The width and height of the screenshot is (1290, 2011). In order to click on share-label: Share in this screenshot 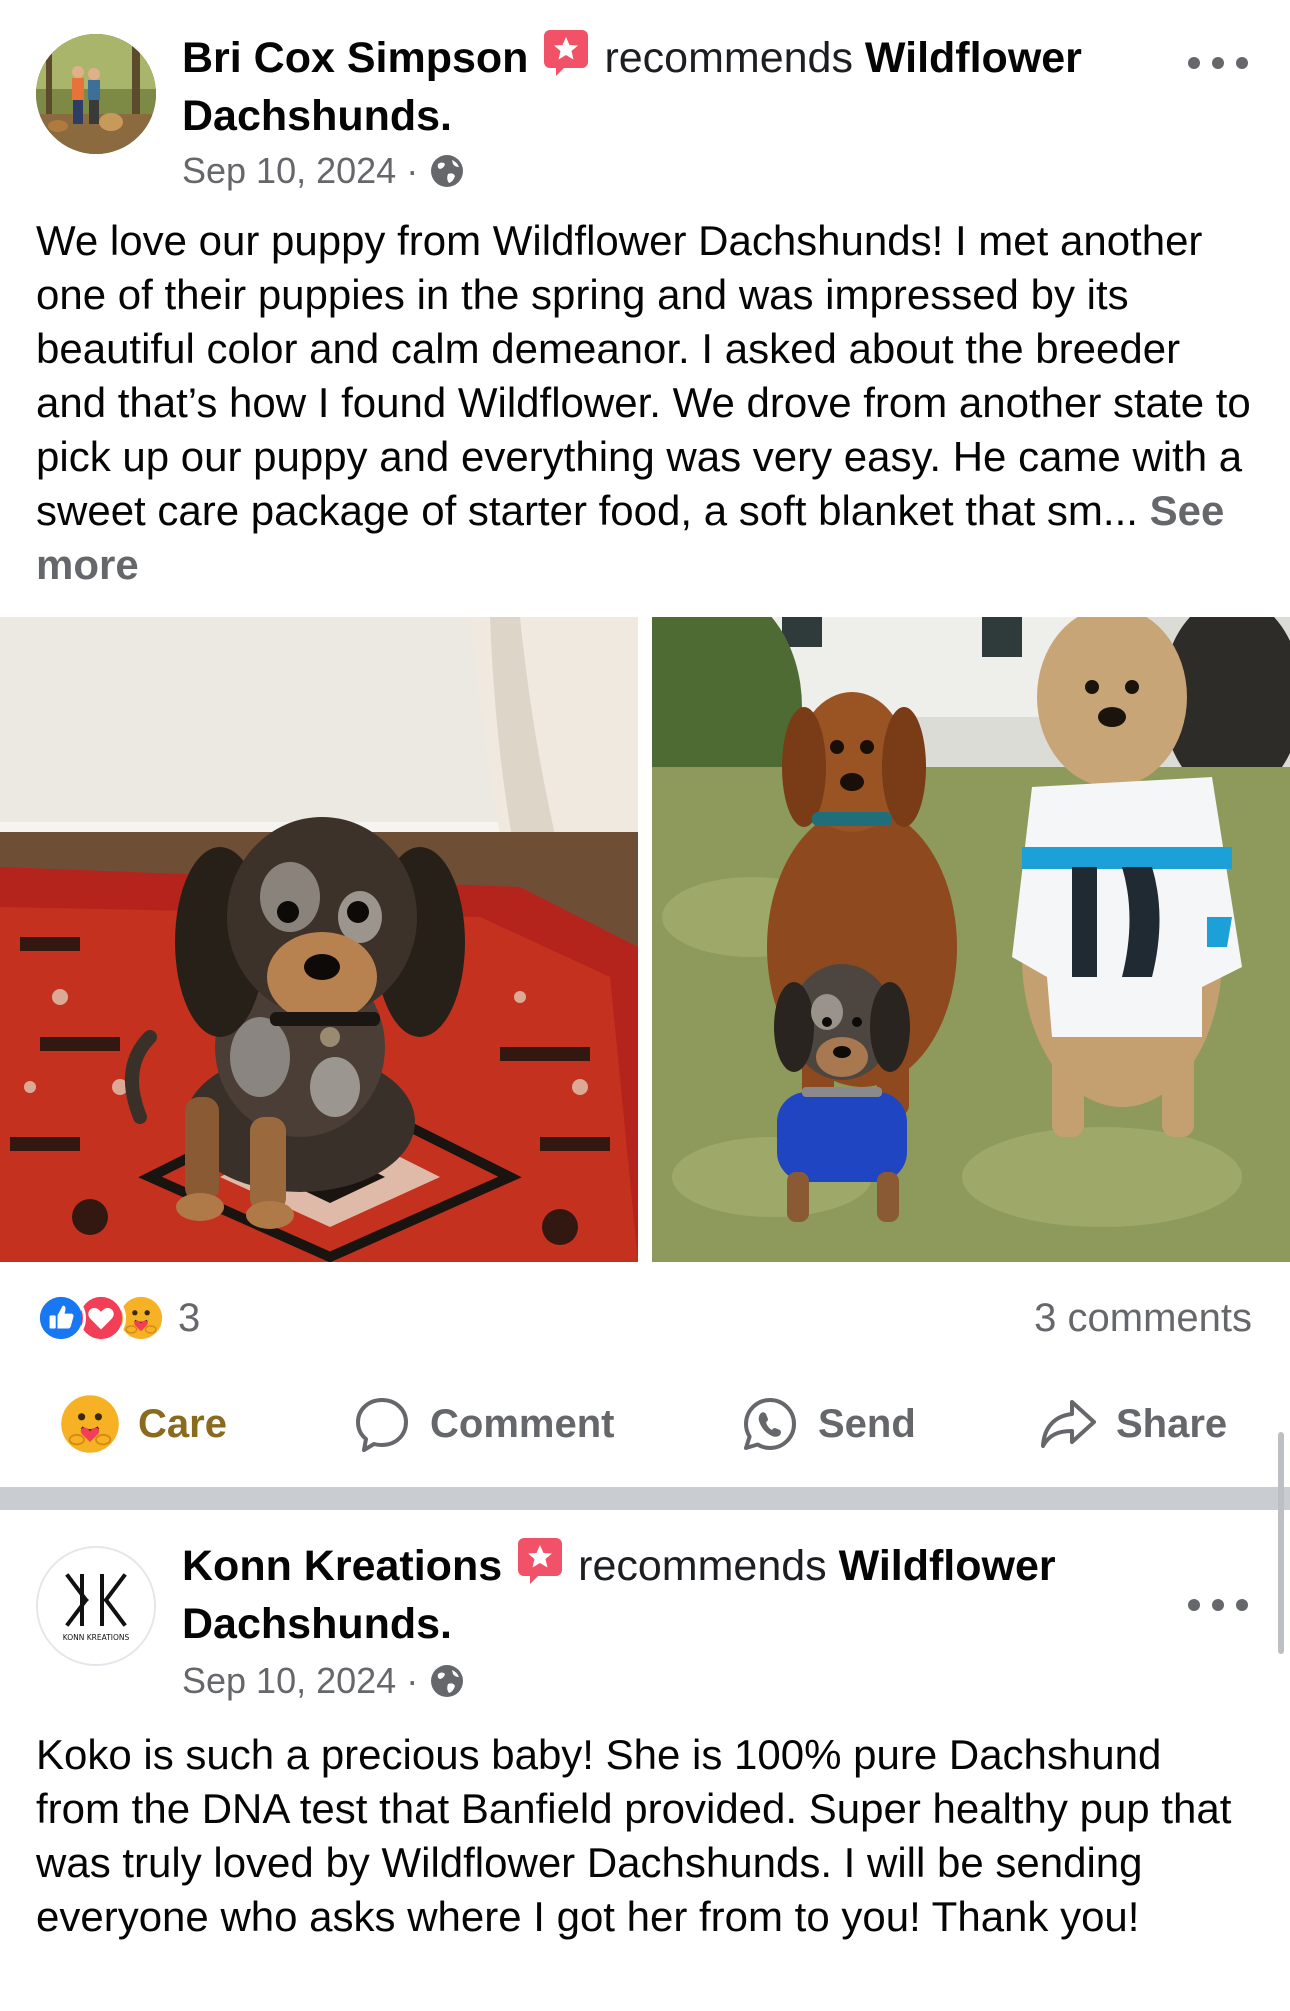, I will do `click(1172, 1423)`.